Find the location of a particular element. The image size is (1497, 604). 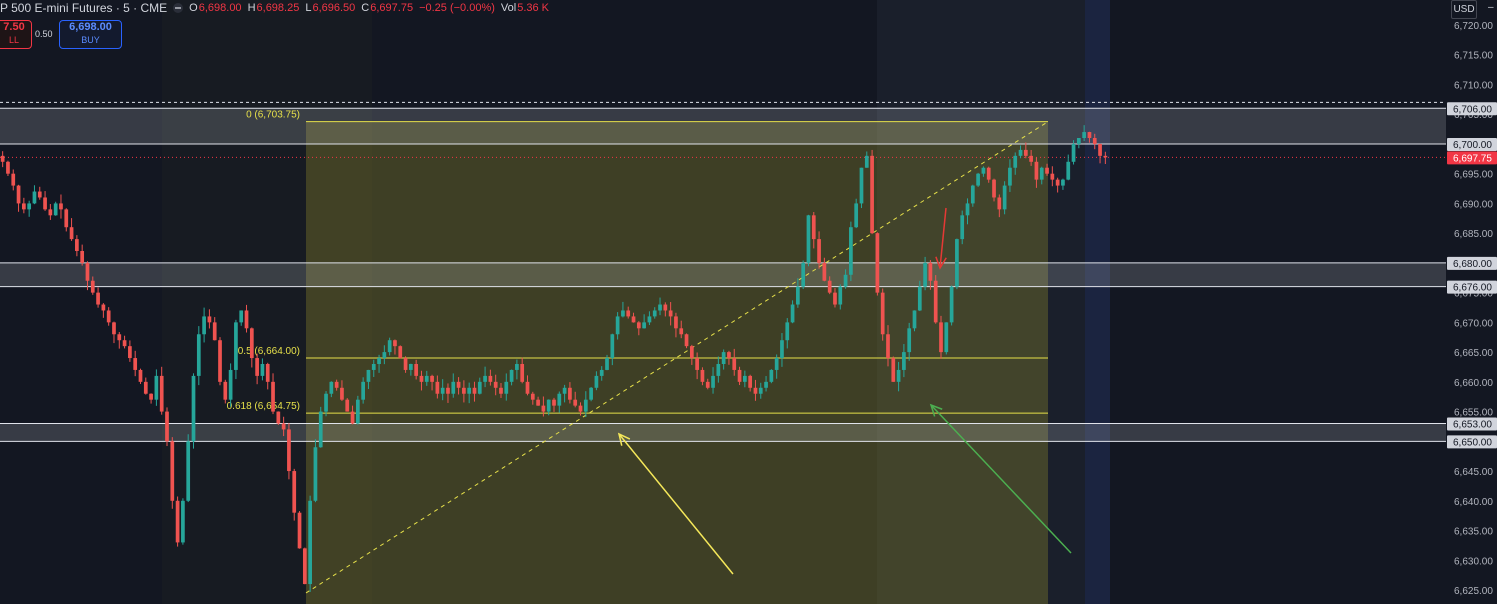

open-label: O is located at coordinates (193, 8).